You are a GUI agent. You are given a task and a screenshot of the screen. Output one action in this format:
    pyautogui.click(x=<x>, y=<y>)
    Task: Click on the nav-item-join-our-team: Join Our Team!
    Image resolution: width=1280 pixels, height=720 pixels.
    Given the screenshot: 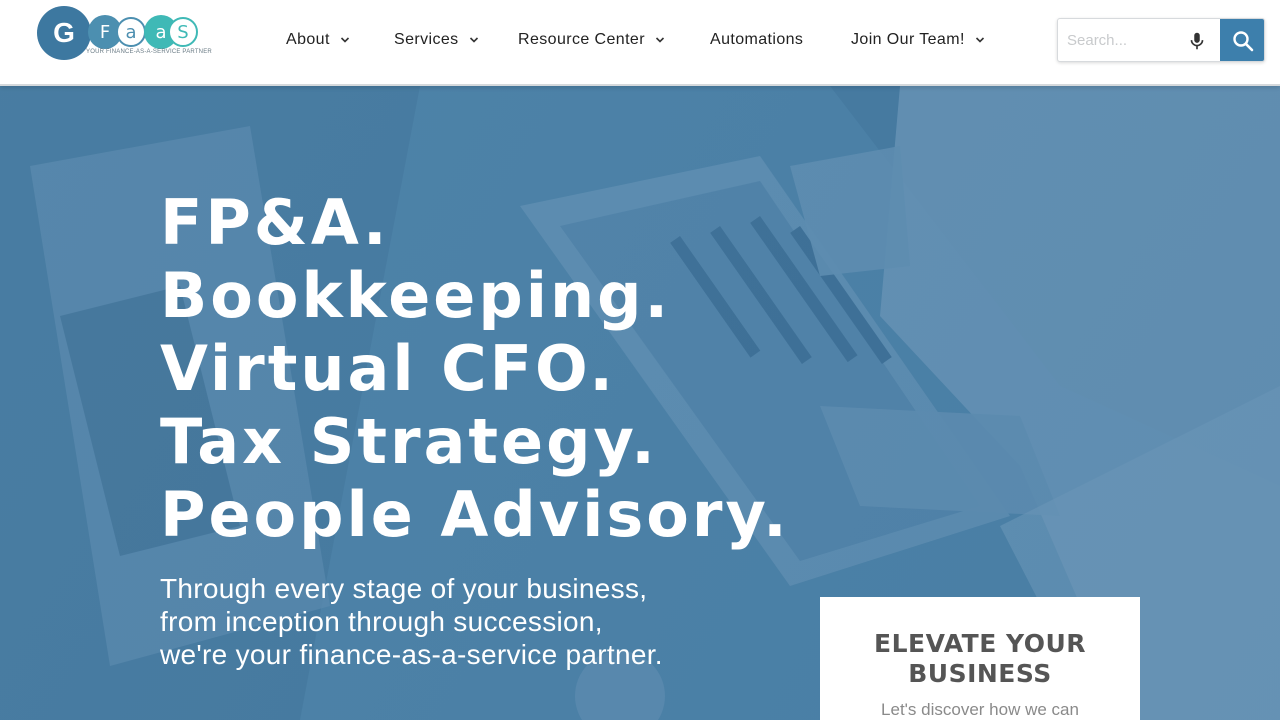 What is the action you would take?
    pyautogui.click(x=918, y=40)
    